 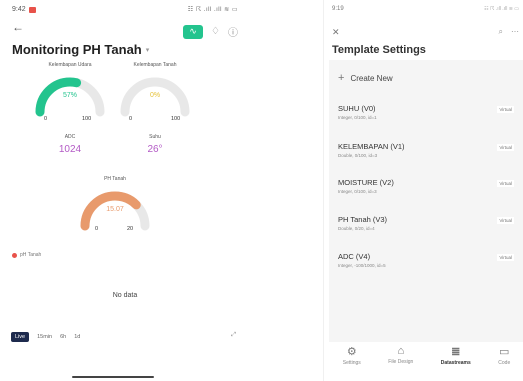 What do you see at coordinates (77, 49) in the screenshot?
I see `page-title-text: Monitoring PH Tanah` at bounding box center [77, 49].